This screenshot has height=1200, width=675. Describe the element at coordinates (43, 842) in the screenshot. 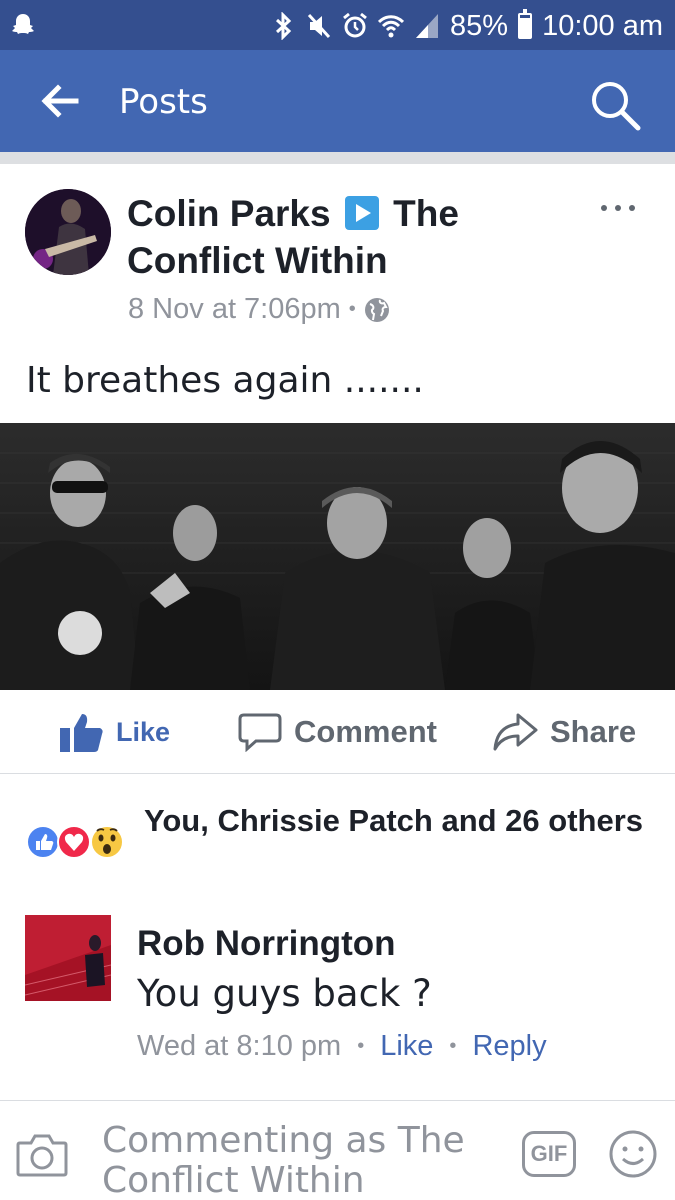

I see `like-reaction-icon` at that location.